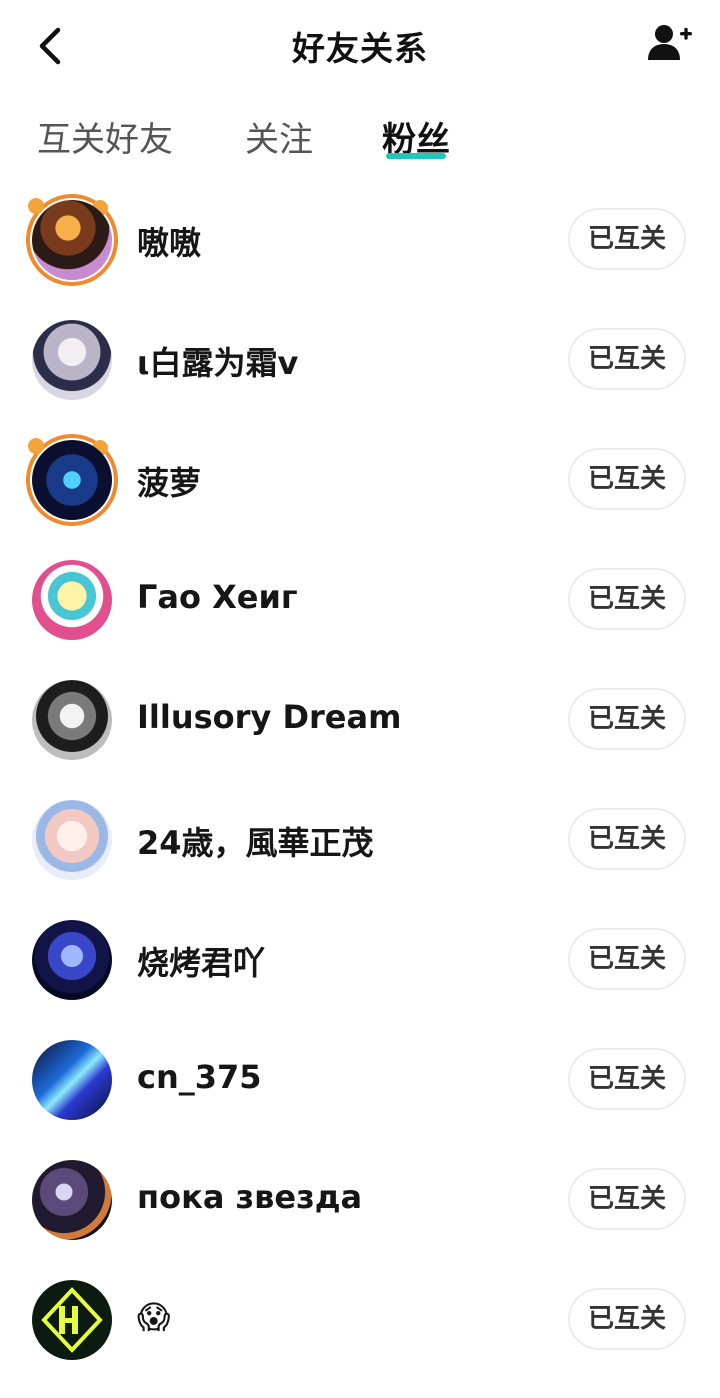 The height and width of the screenshot is (1398, 720). Describe the element at coordinates (169, 241) in the screenshot. I see `user-name: 嗷嗷` at that location.